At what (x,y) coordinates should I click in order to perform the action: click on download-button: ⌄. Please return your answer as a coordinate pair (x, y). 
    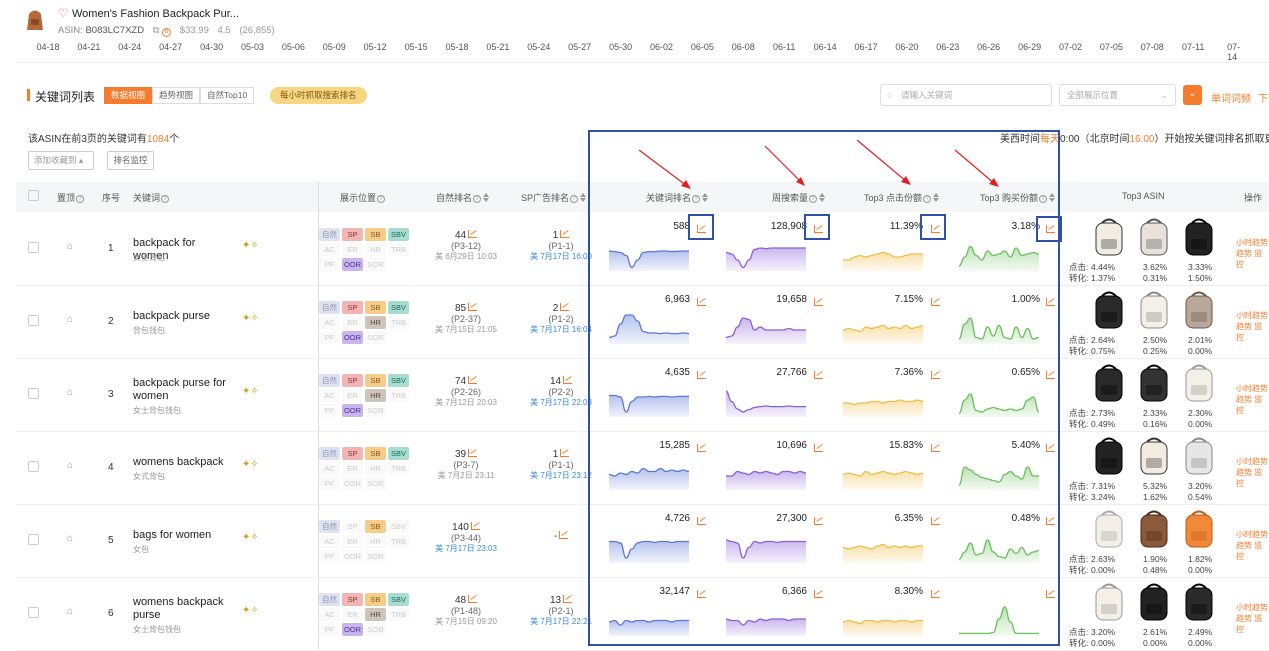
    Looking at the image, I should click on (1192, 95).